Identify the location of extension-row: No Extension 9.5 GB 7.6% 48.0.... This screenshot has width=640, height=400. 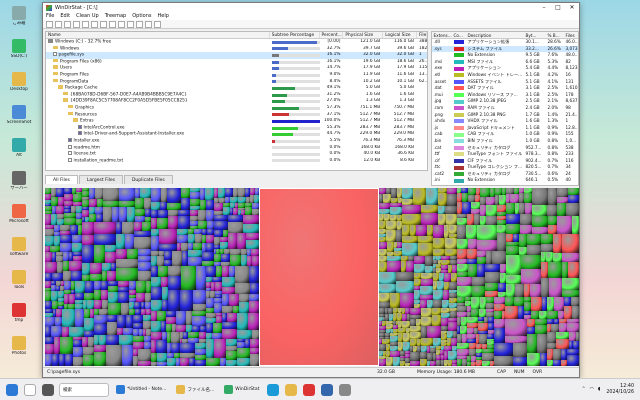
(505, 55).